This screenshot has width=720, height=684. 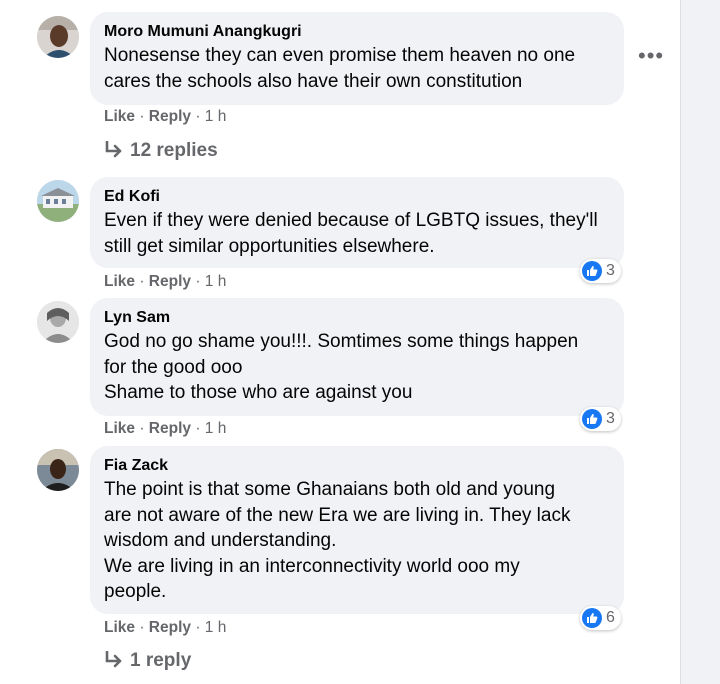 I want to click on comment-line: people., so click(x=135, y=591).